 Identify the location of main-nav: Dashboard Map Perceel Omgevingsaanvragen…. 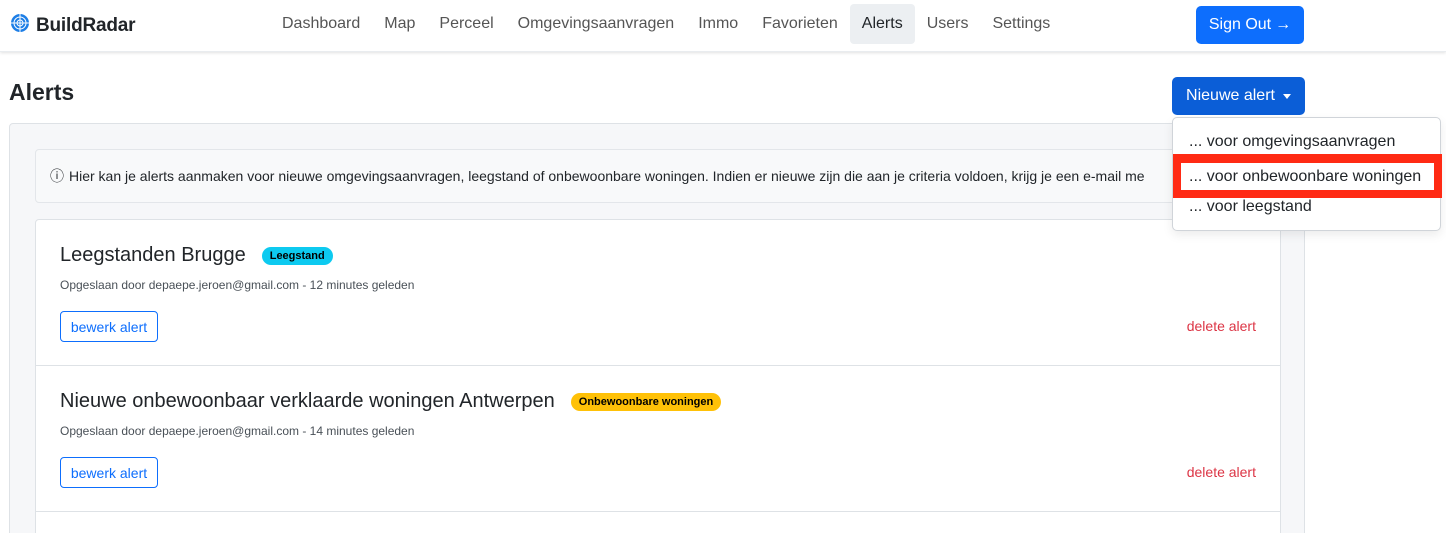
(666, 24).